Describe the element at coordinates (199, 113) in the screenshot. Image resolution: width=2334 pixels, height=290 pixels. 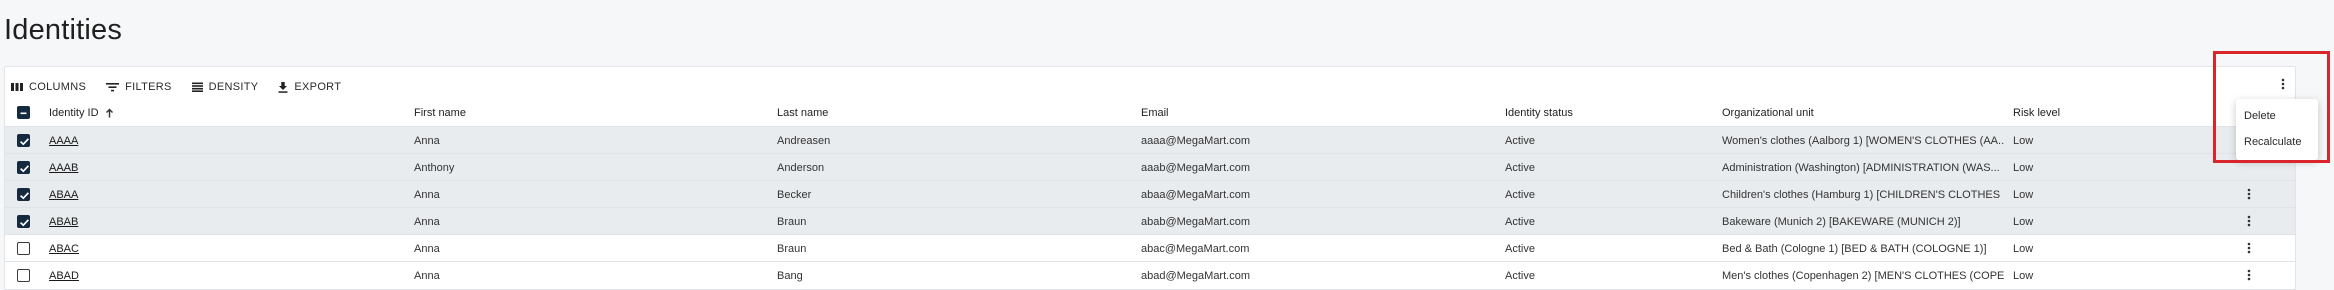
I see `column-header-identity-id: Identity ID` at that location.